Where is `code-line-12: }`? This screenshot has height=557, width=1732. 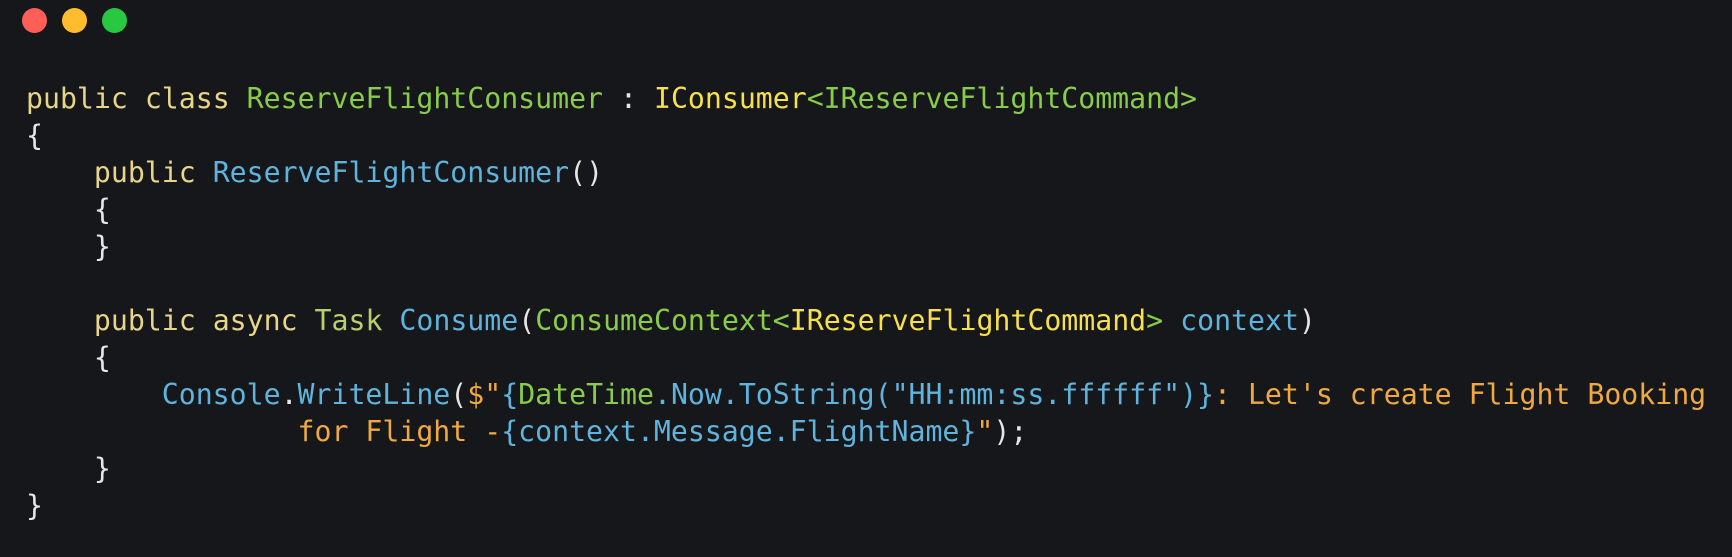
code-line-12: } is located at coordinates (866, 505).